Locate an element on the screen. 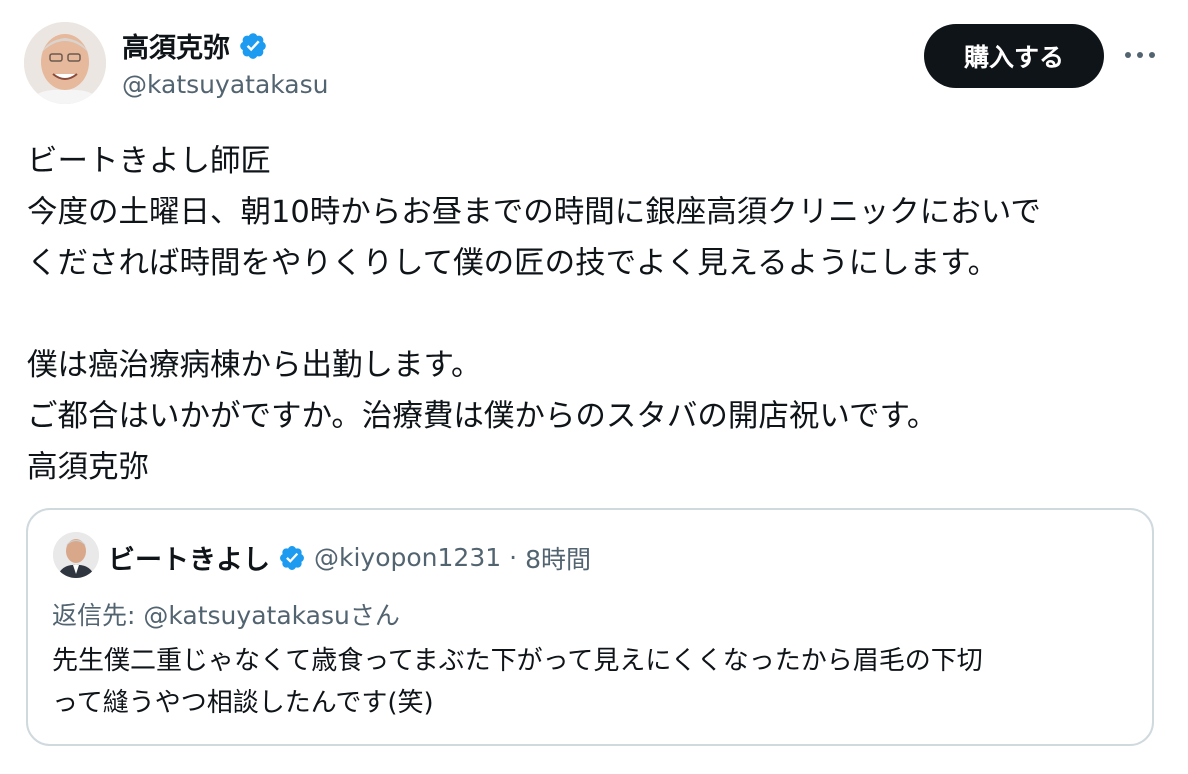 The height and width of the screenshot is (774, 1188). author-avatar-image is located at coordinates (65, 63).